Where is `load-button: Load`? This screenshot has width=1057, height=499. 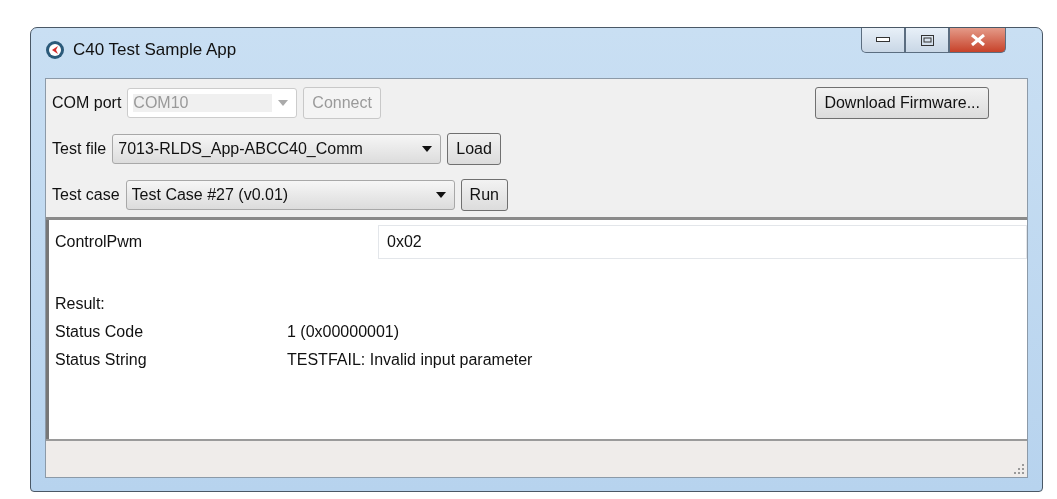 load-button: Load is located at coordinates (474, 149).